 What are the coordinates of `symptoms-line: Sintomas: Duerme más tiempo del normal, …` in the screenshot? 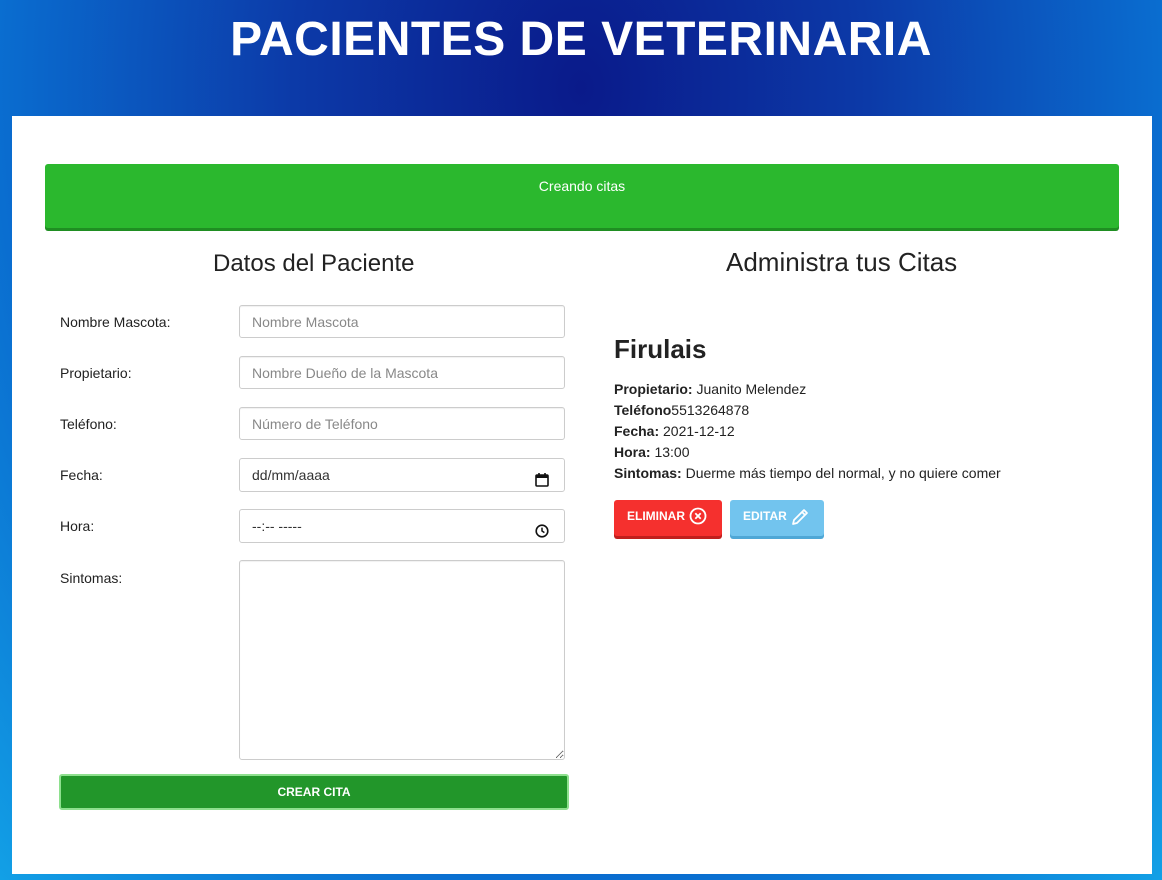 It's located at (807, 473).